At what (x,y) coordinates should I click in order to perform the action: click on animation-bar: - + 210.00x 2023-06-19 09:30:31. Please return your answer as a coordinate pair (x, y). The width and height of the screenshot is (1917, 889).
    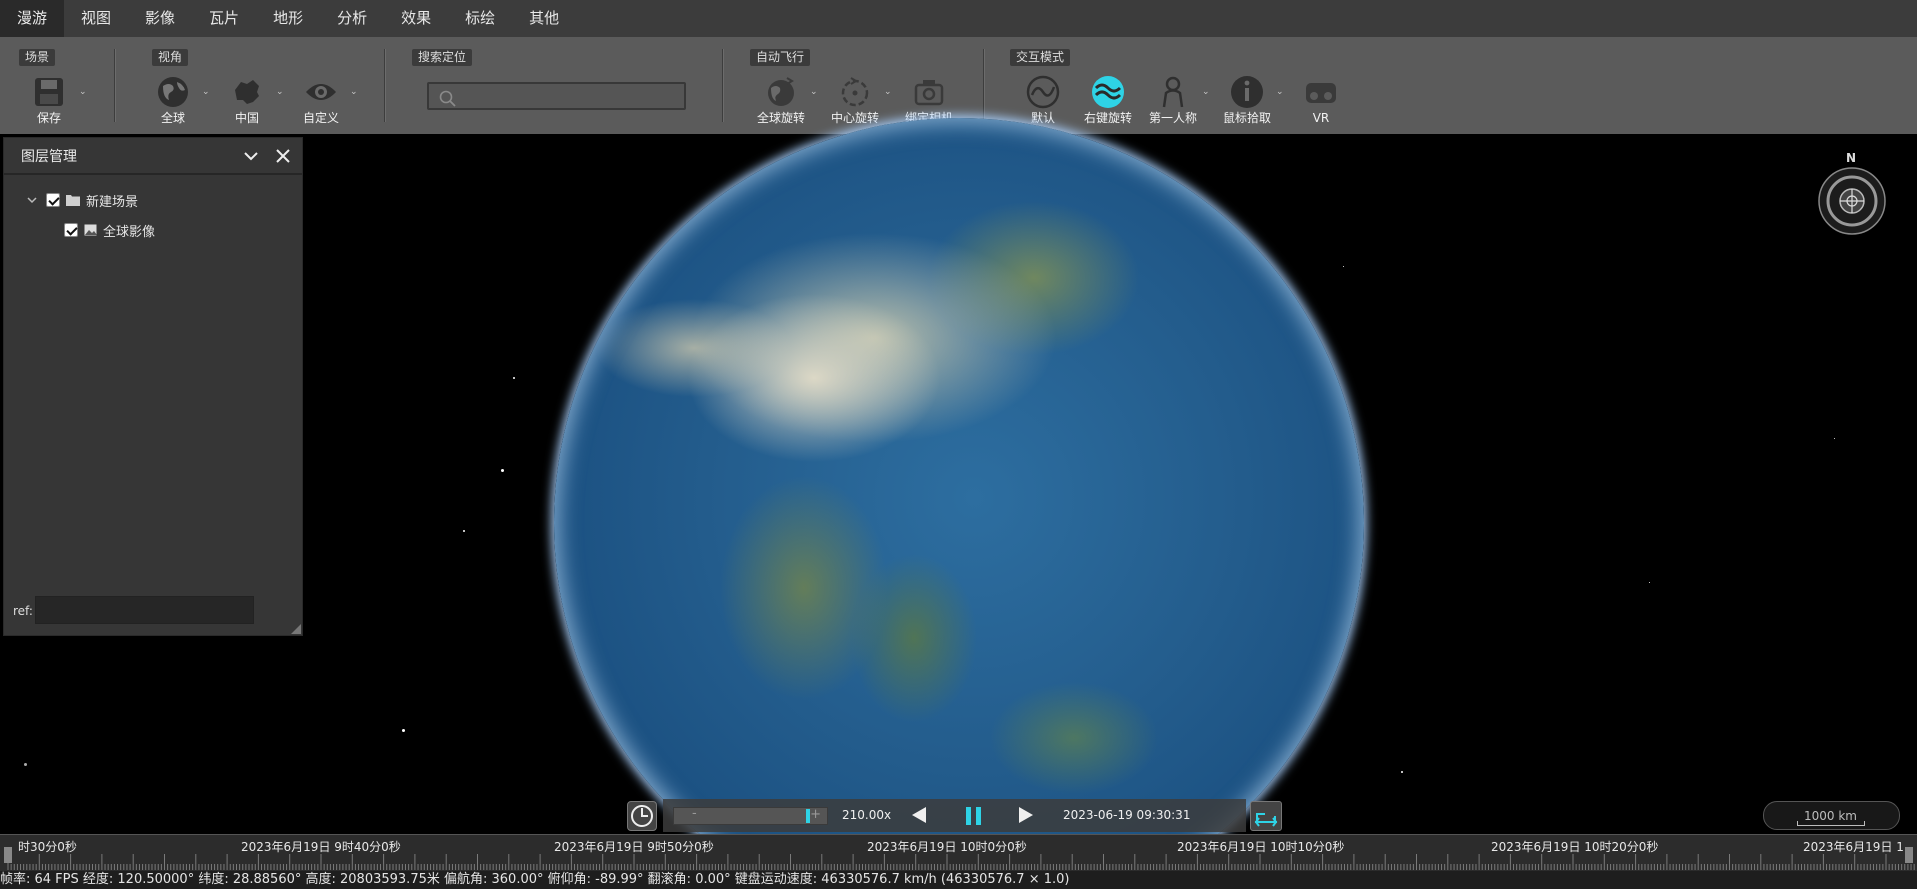
    Looking at the image, I should click on (954, 815).